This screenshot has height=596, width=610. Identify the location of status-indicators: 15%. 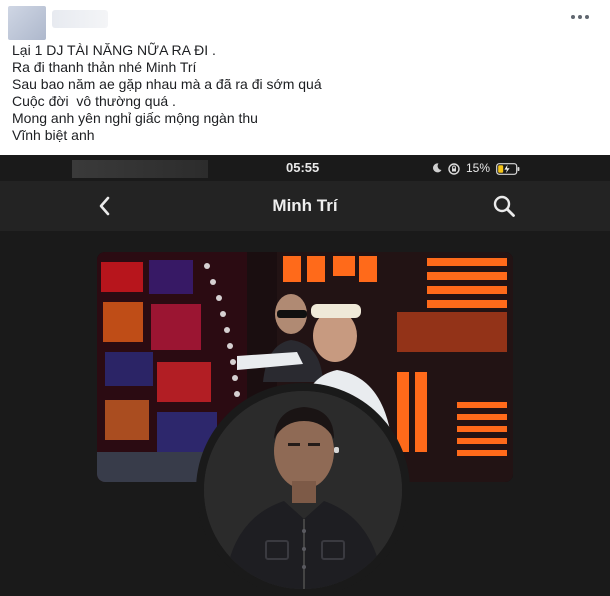
(476, 168).